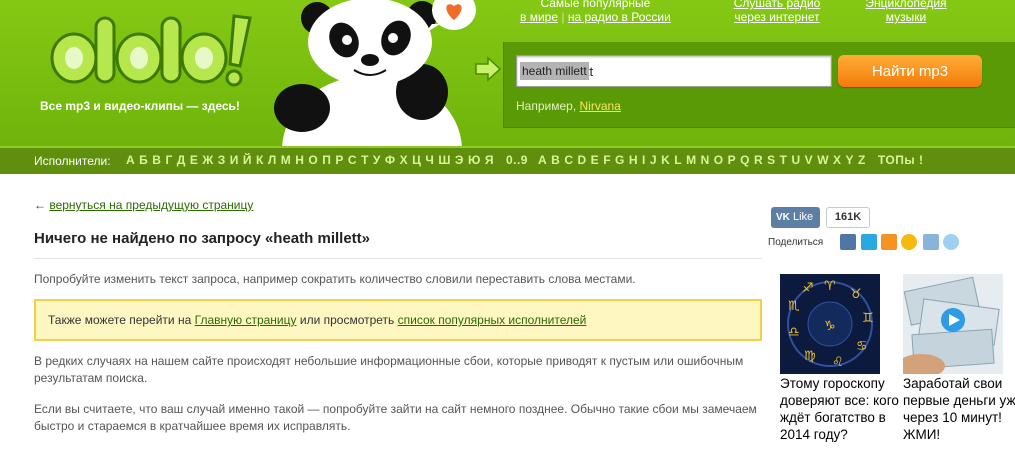  Describe the element at coordinates (151, 205) in the screenshot. I see `back-link: вернуться на предыдущую страницу` at that location.